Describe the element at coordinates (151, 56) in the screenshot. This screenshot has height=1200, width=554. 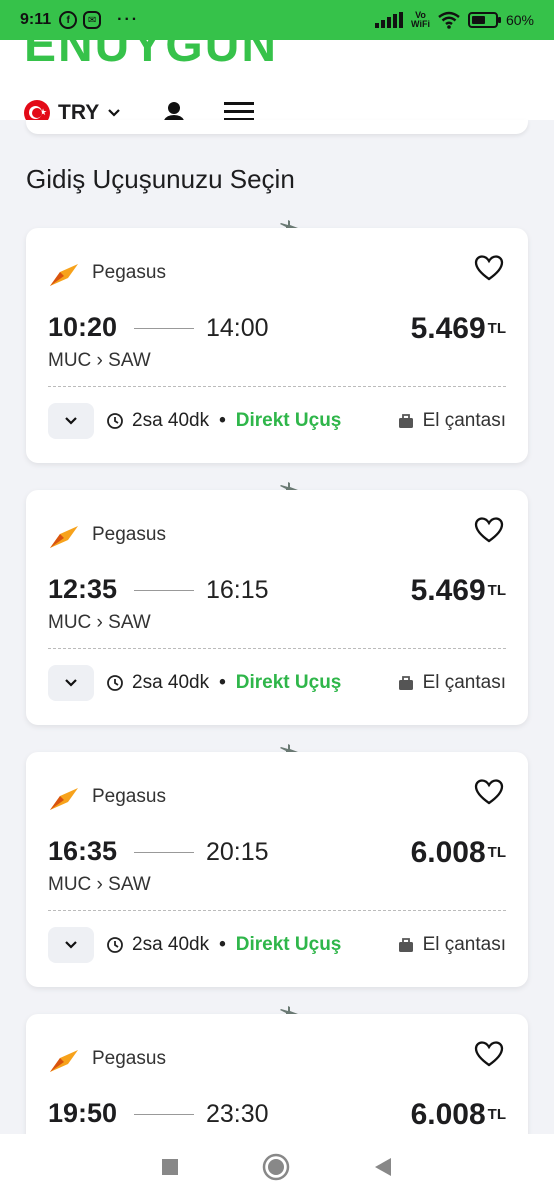
I see `brand-logo: ENUYGUN` at that location.